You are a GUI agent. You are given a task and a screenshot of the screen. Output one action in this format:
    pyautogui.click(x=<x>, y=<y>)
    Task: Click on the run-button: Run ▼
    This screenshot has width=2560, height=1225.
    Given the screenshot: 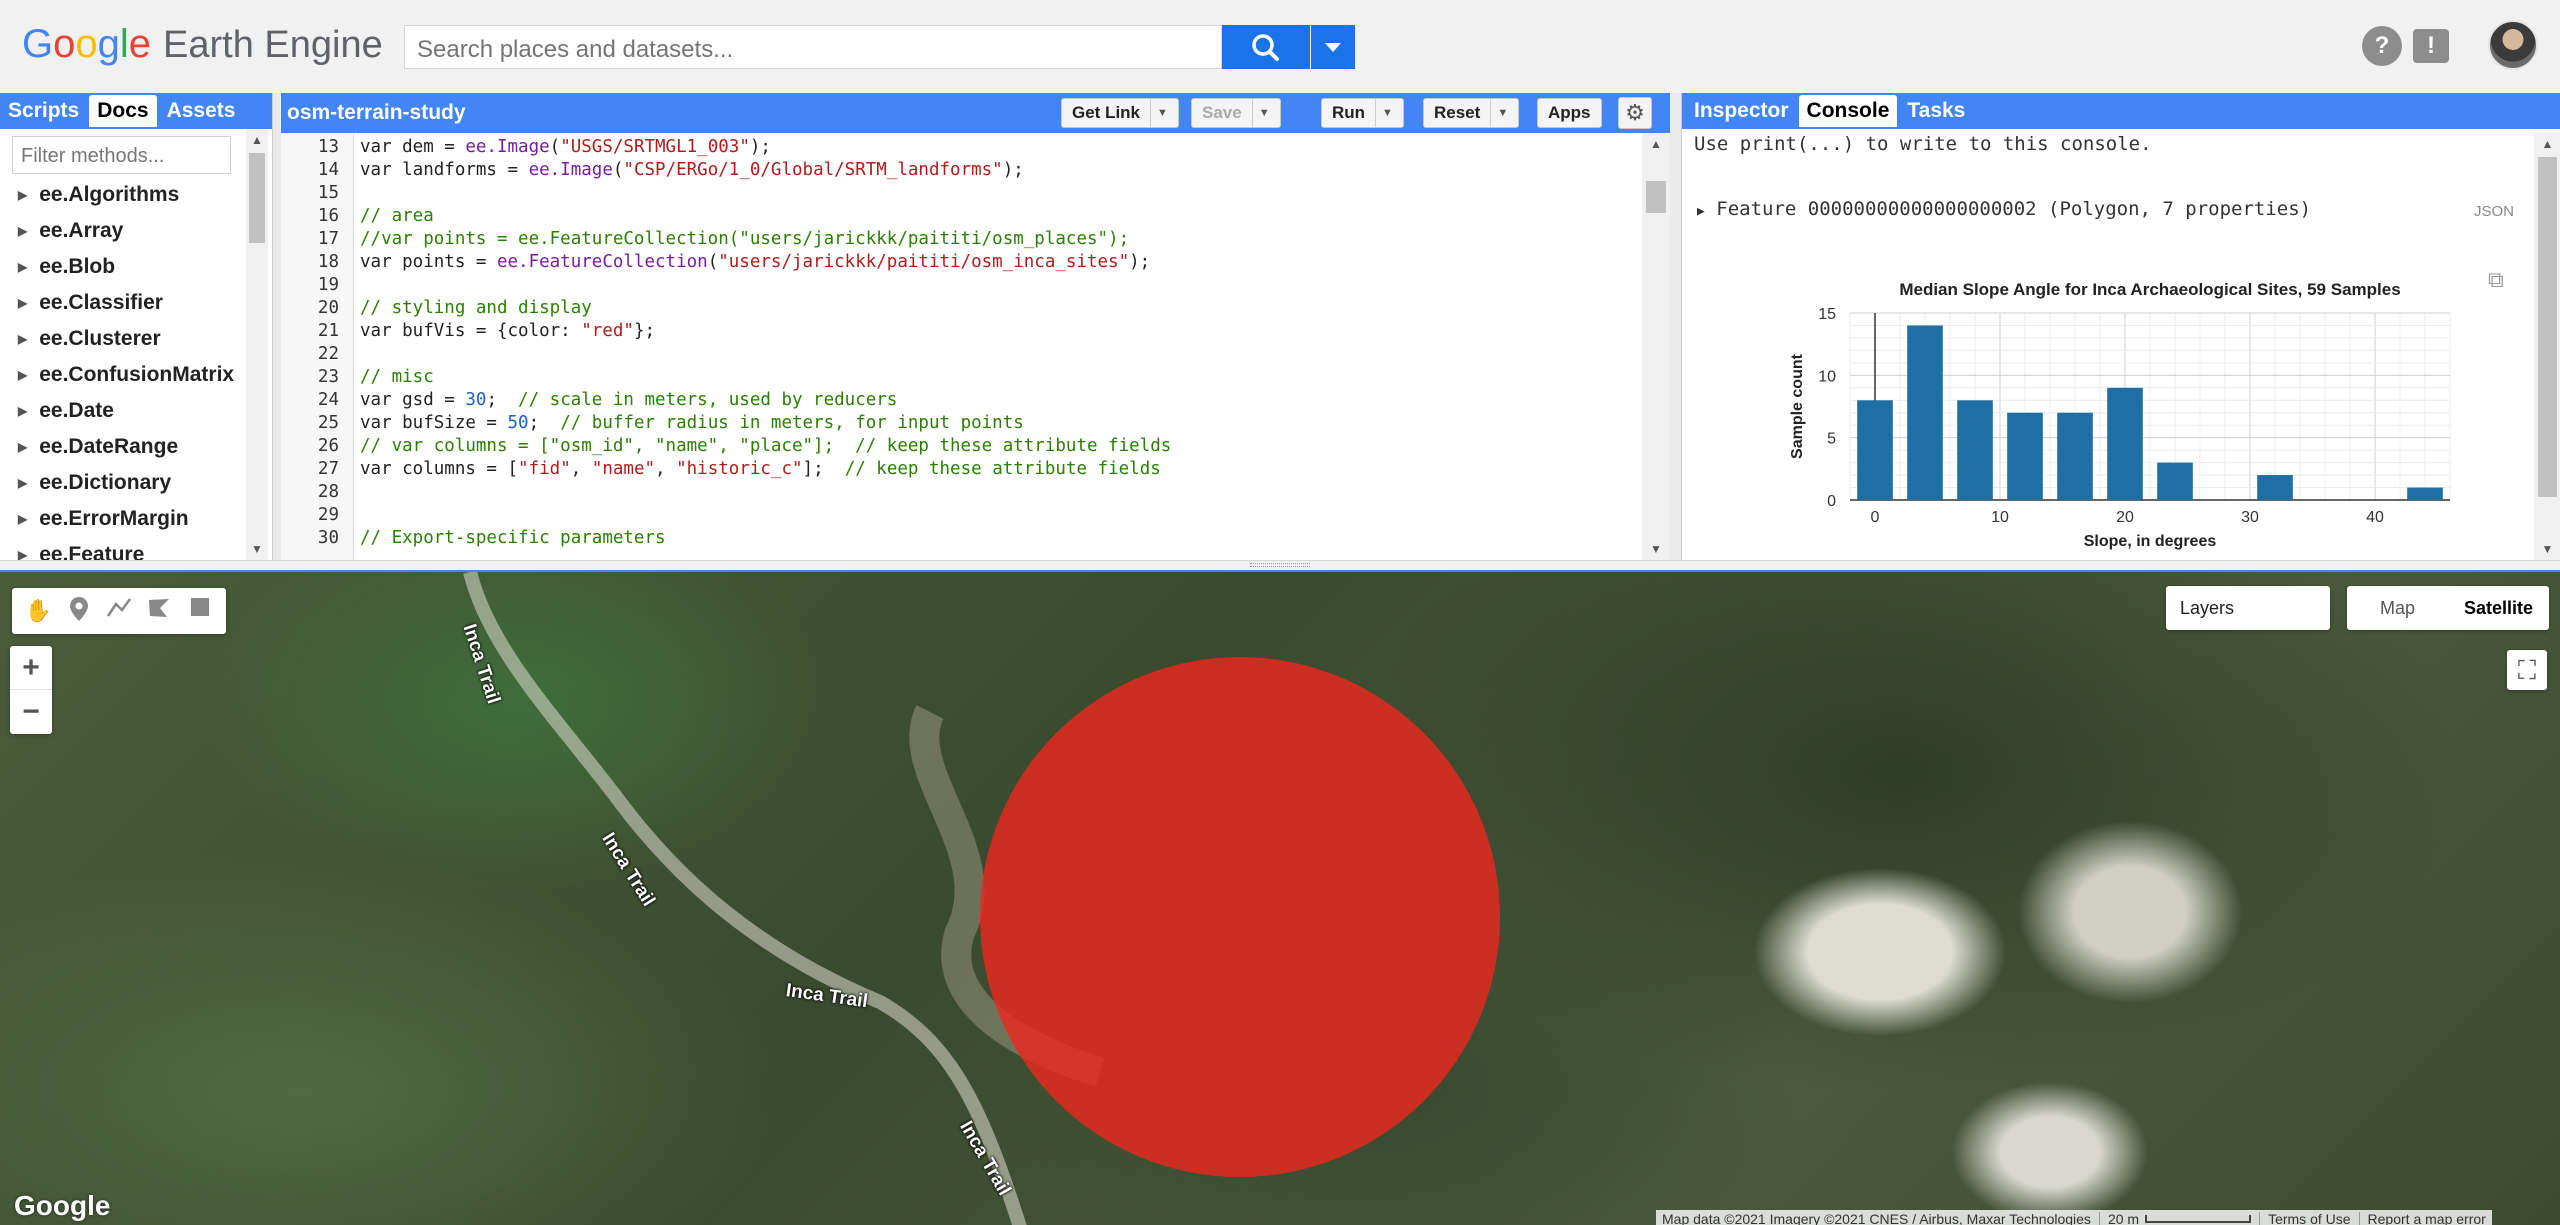 What is the action you would take?
    pyautogui.click(x=1362, y=113)
    